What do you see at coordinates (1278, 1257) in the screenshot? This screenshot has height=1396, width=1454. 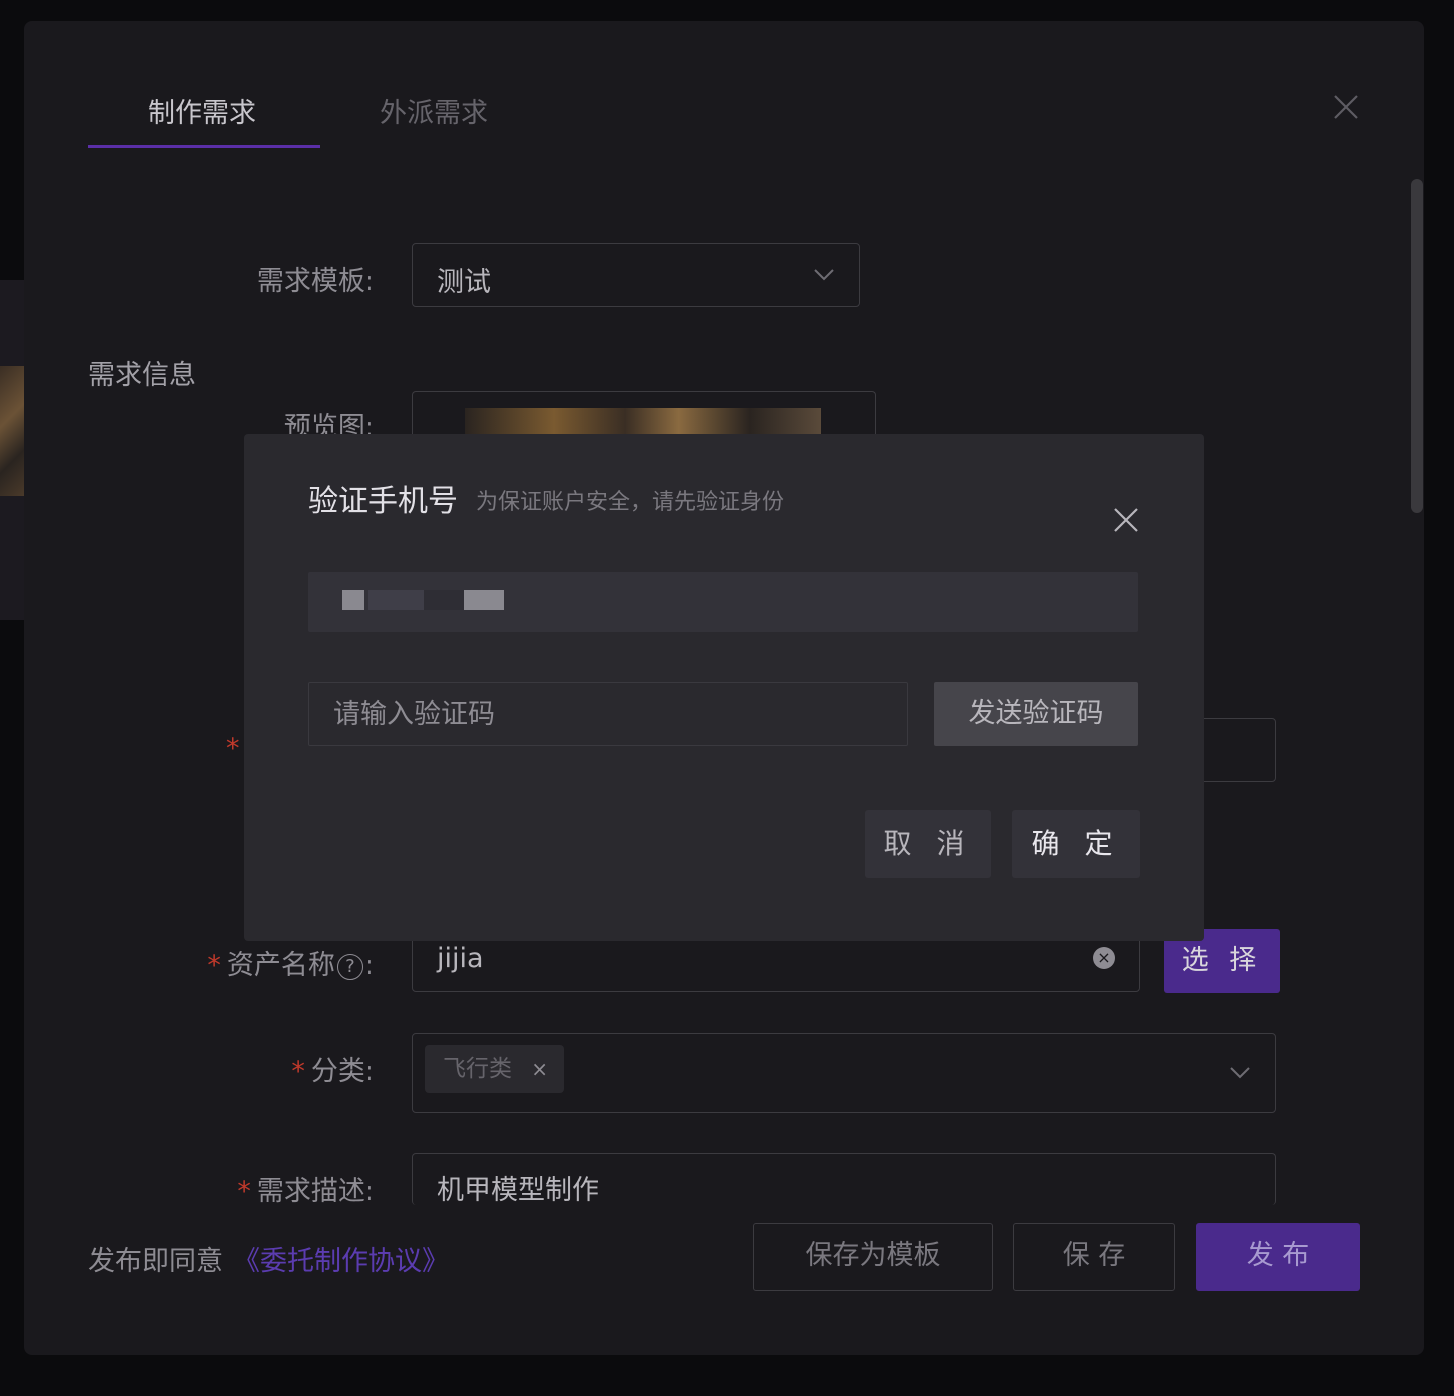 I see `publish-button: 发 布` at bounding box center [1278, 1257].